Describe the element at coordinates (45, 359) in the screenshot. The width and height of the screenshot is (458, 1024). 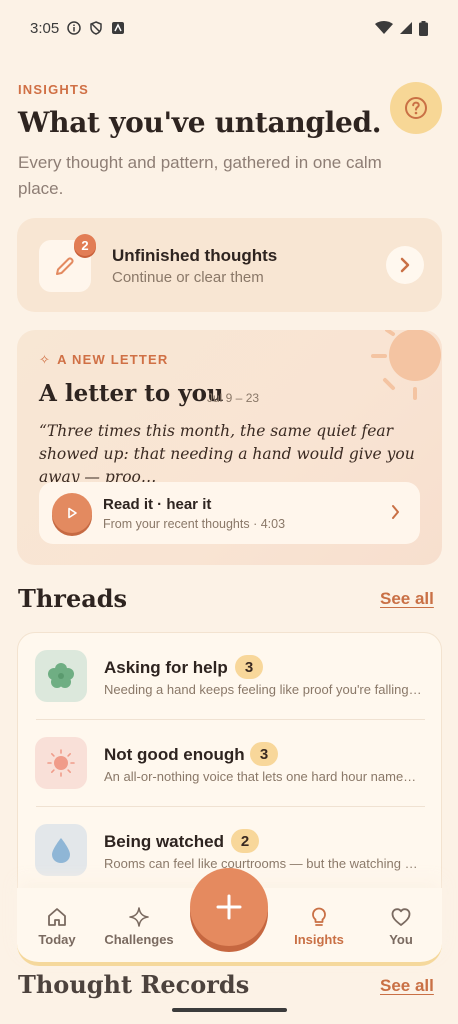
I see `sparkle-small-icon: ✧` at that location.